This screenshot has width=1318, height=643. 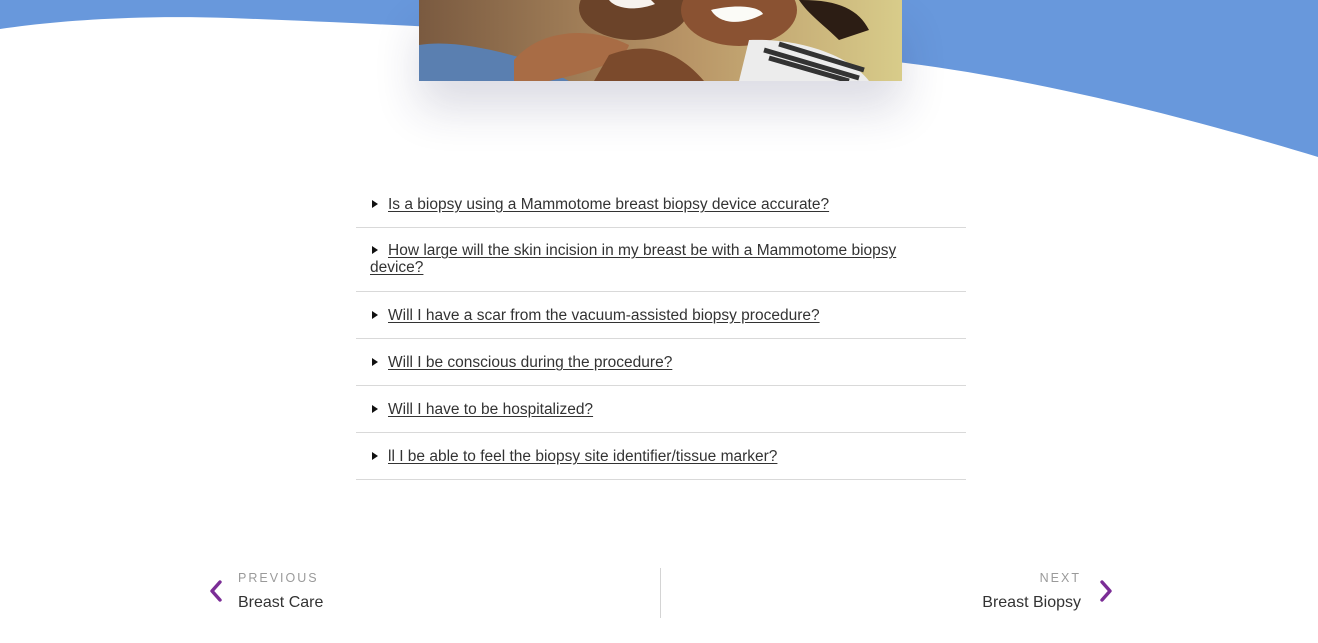 I want to click on nav-divider, so click(x=660, y=593).